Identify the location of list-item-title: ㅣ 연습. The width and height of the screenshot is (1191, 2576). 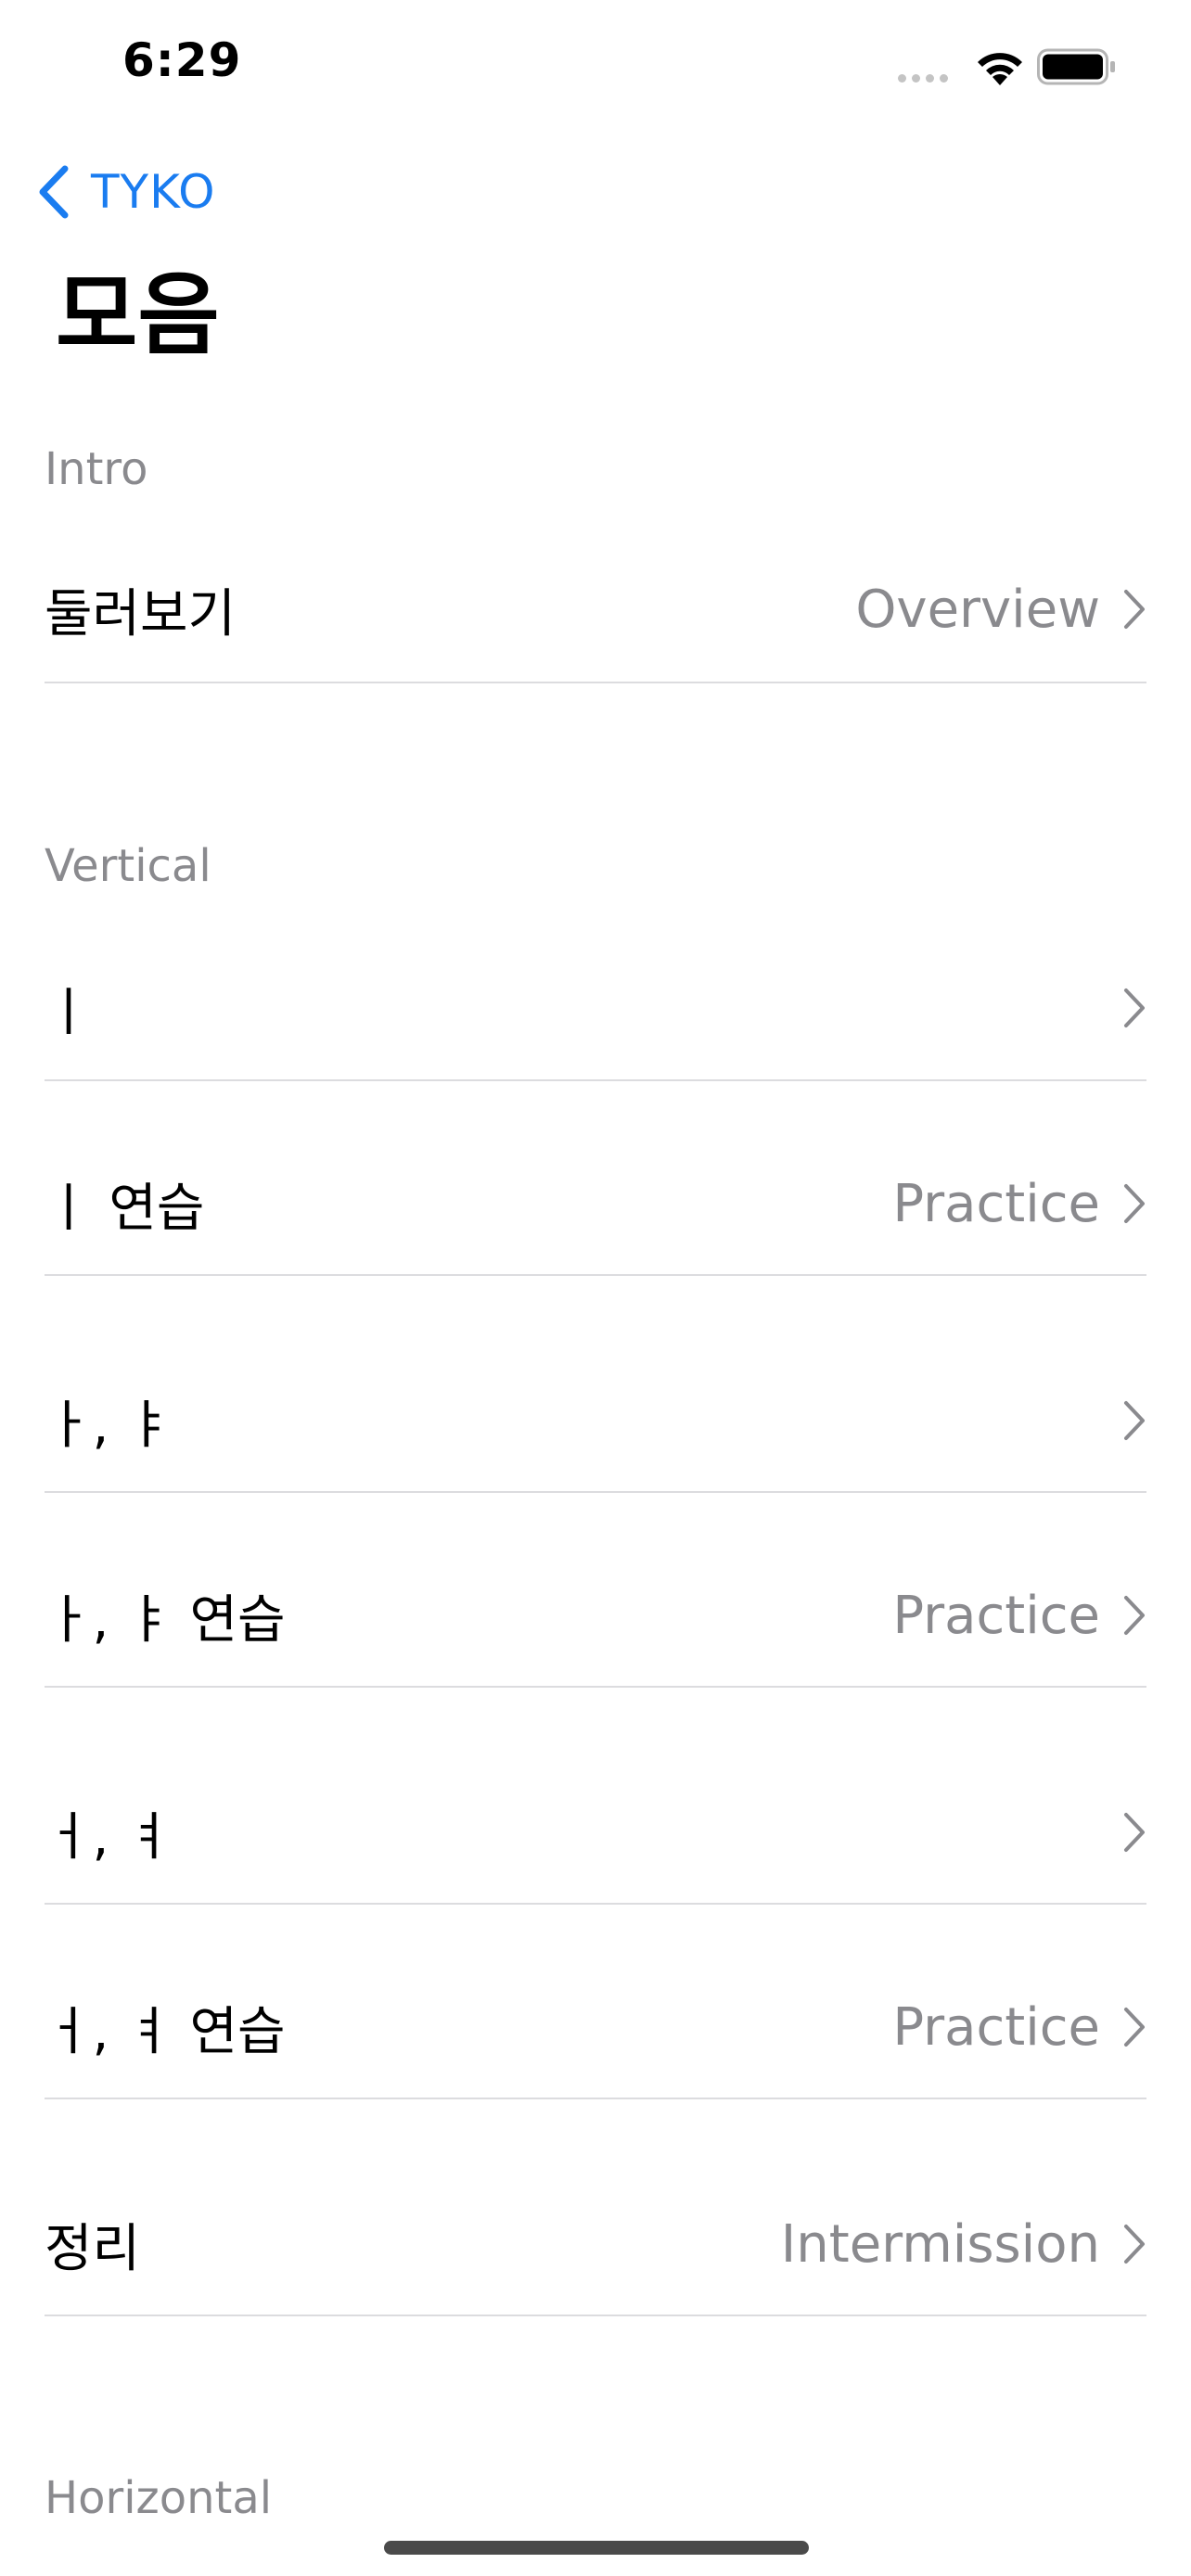
(125, 1209).